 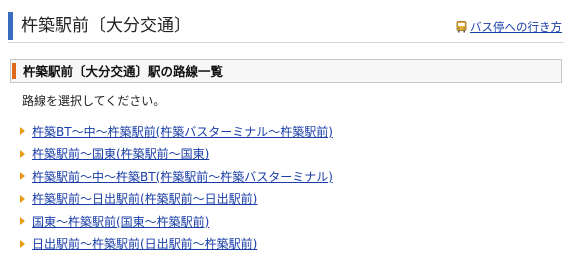 I want to click on route-link: 国東〜杵築駅前(国東〜杵築駅前), so click(x=120, y=221).